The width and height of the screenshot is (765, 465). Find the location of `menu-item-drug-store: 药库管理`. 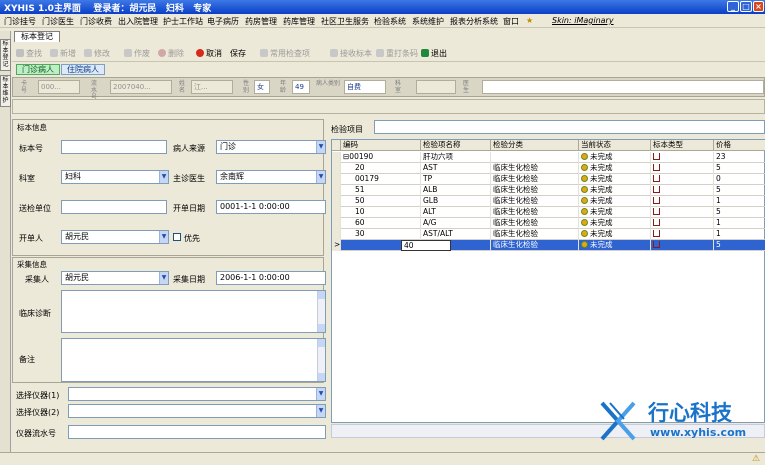

menu-item-drug-store: 药库管理 is located at coordinates (299, 21).